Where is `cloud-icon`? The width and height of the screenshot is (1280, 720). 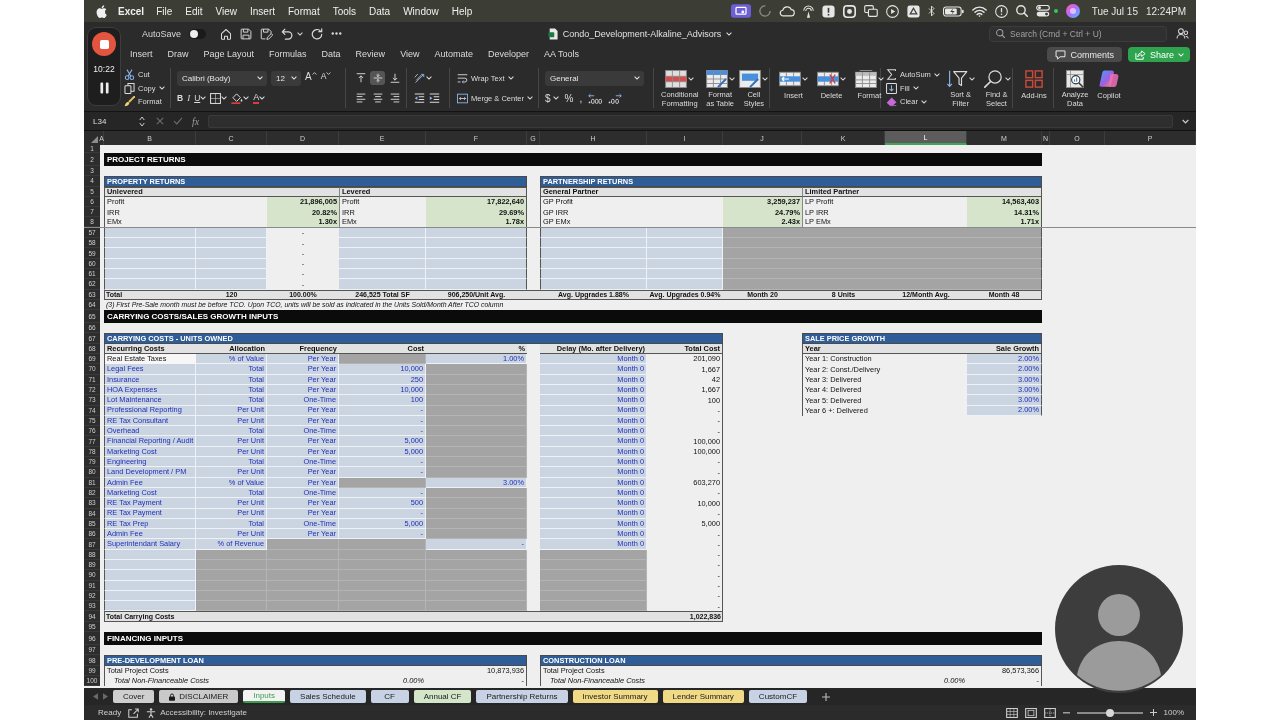
cloud-icon is located at coordinates (786, 11).